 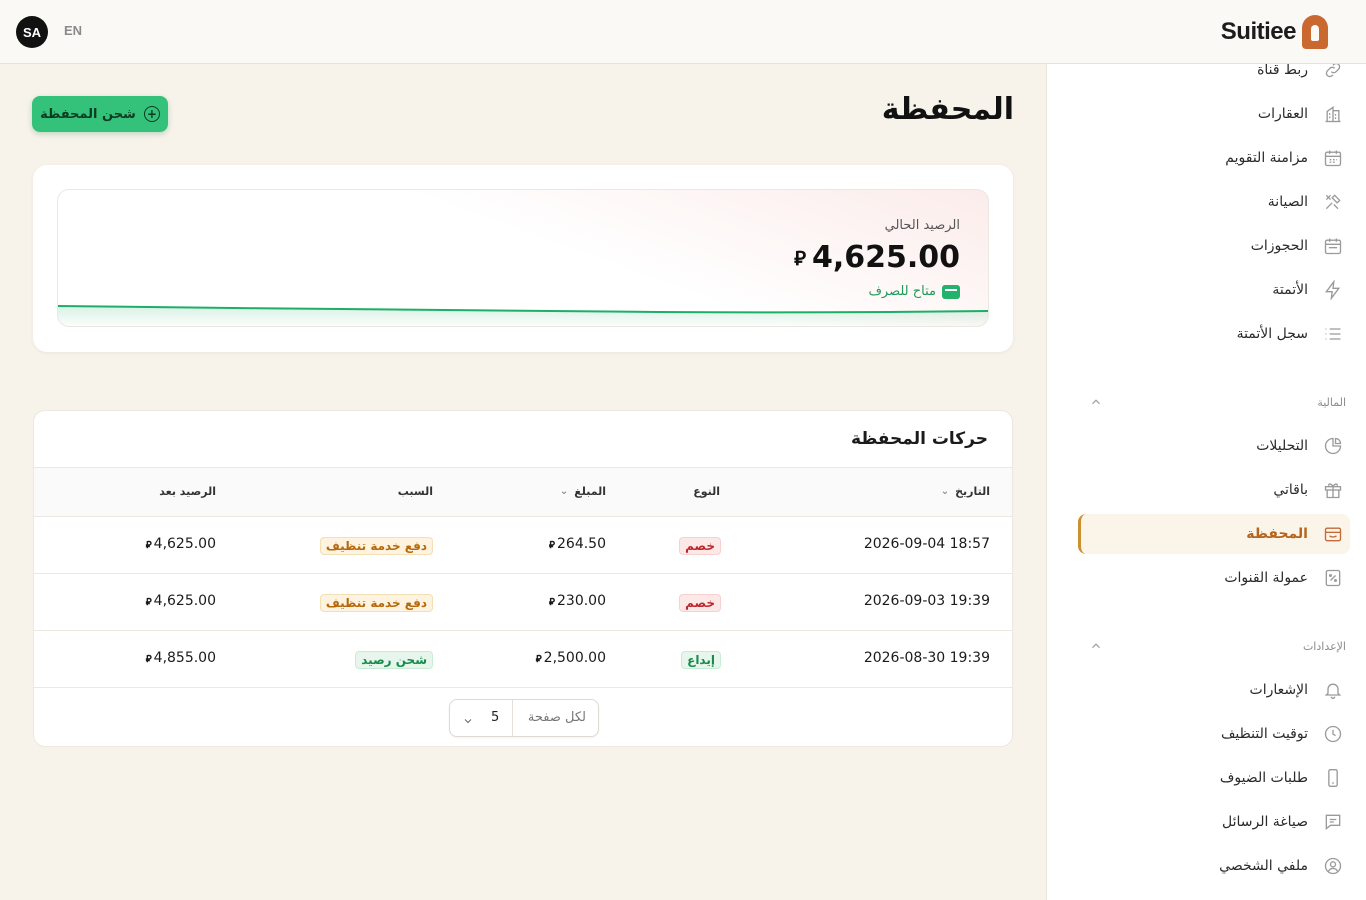 What do you see at coordinates (73, 30) in the screenshot?
I see `language-toggle: EN` at bounding box center [73, 30].